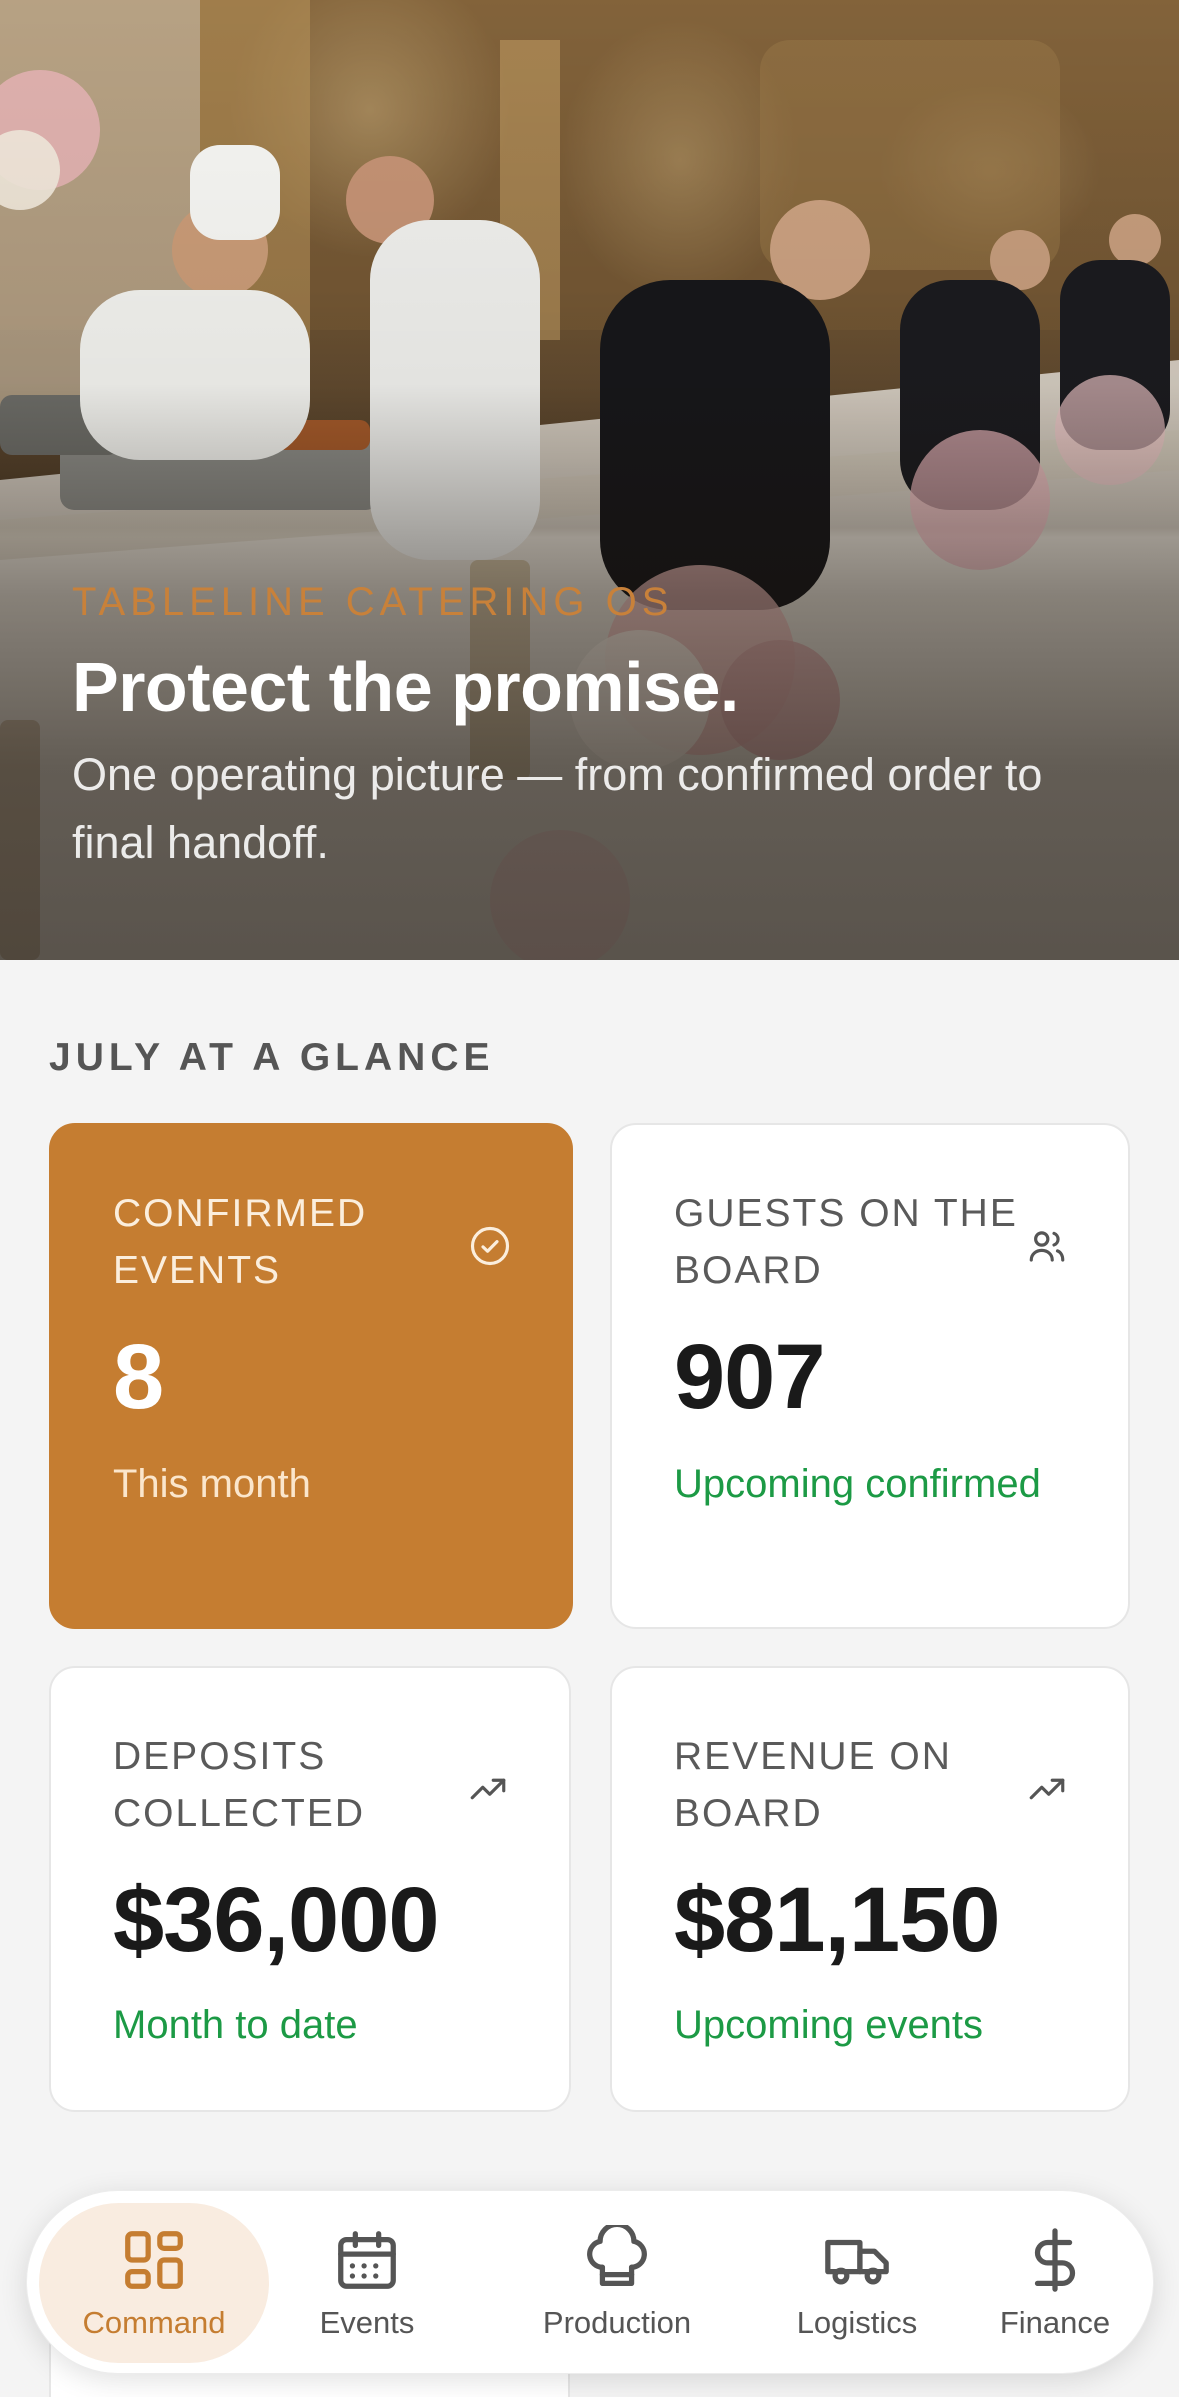  Describe the element at coordinates (813, 1785) in the screenshot. I see `card-label: REVENUE ON BOARD` at that location.